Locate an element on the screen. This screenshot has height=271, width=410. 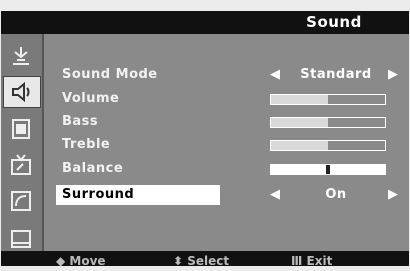
menu-row-volume: Volume is located at coordinates (228, 99).